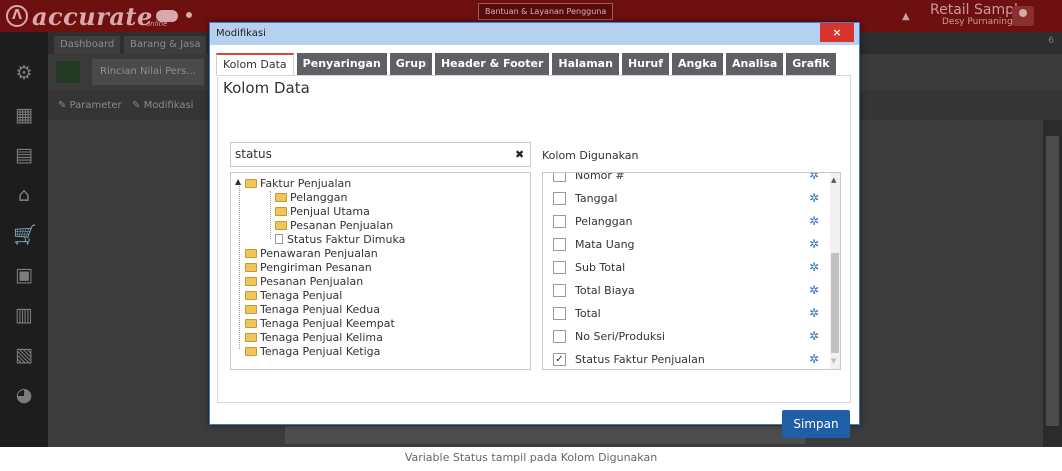 The image size is (1062, 471). I want to click on menu-dot-icon, so click(189, 15).